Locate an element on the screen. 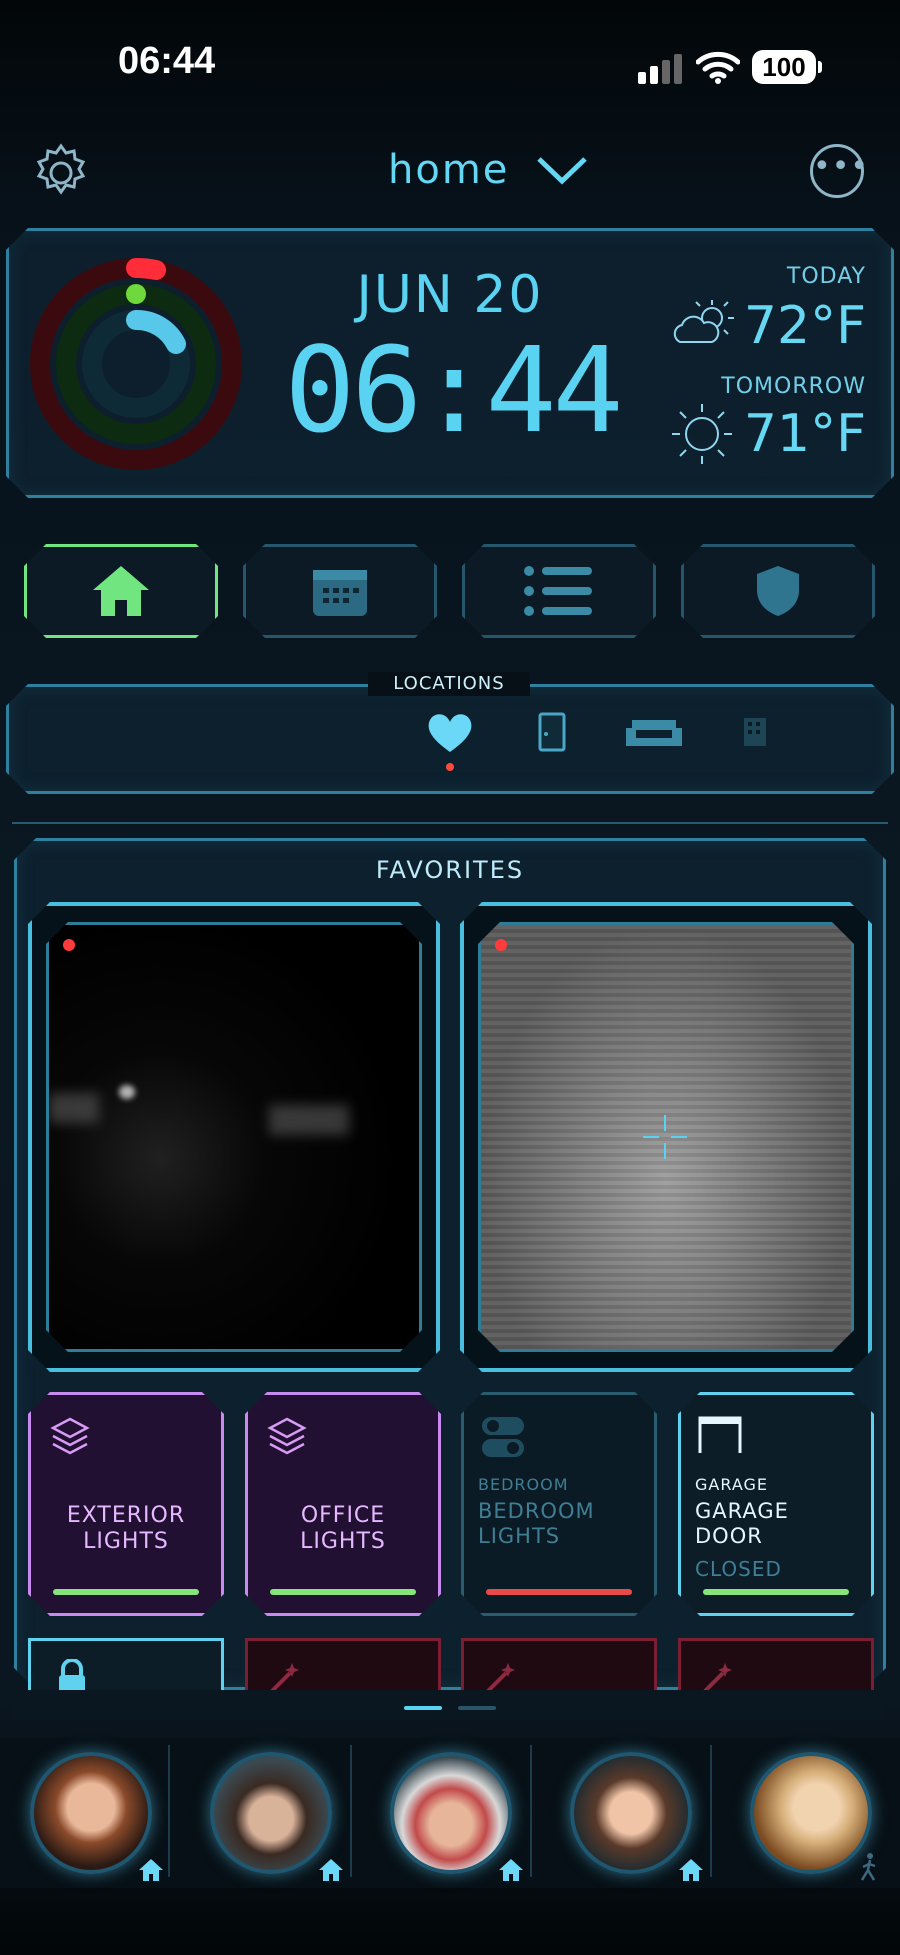  tab-calendar is located at coordinates (340, 591).